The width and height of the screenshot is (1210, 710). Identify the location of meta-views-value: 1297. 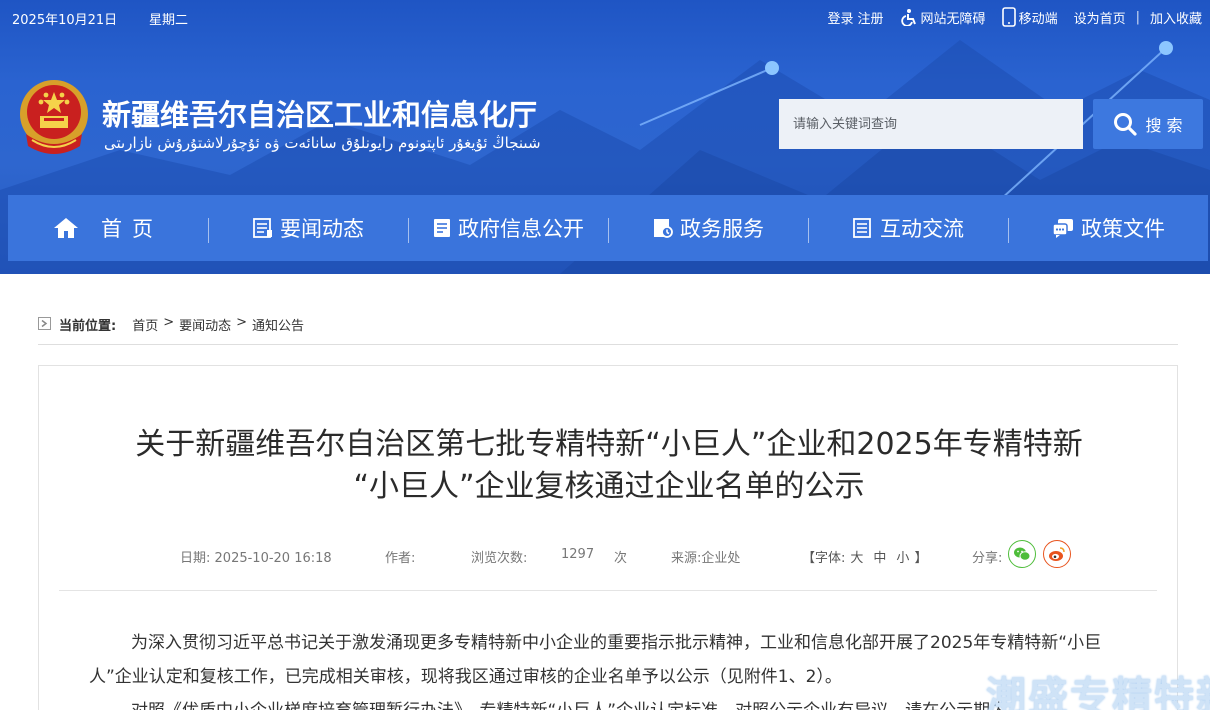
(578, 554).